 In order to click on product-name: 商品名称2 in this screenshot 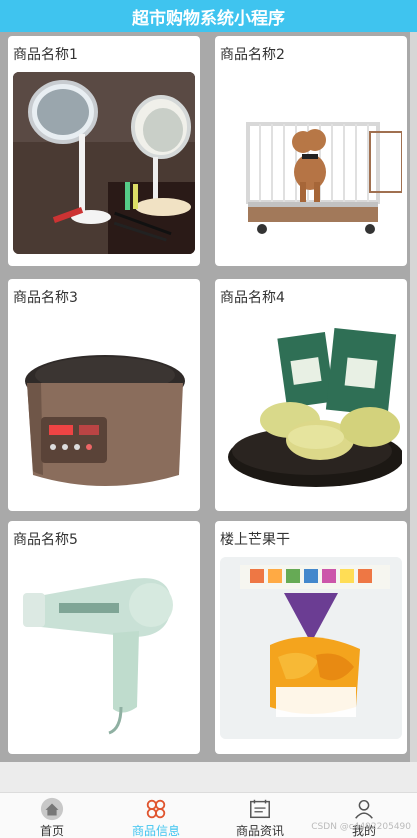, I will do `click(252, 55)`.